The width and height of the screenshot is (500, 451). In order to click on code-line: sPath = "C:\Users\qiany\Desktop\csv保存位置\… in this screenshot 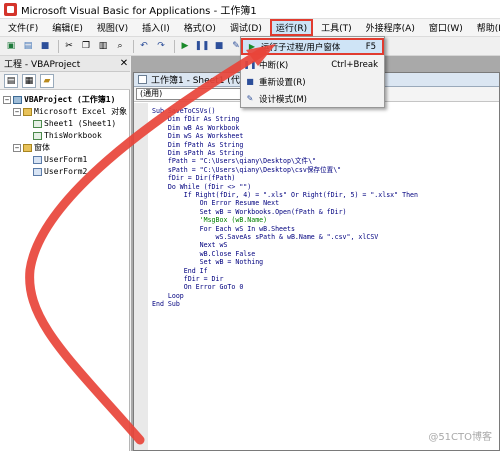, I will do `click(247, 169)`.